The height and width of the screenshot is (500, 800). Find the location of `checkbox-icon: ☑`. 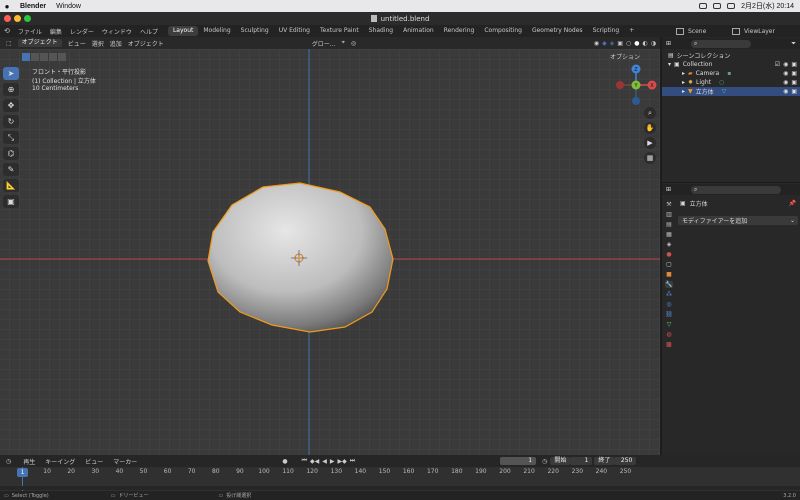

checkbox-icon: ☑ is located at coordinates (777, 64).